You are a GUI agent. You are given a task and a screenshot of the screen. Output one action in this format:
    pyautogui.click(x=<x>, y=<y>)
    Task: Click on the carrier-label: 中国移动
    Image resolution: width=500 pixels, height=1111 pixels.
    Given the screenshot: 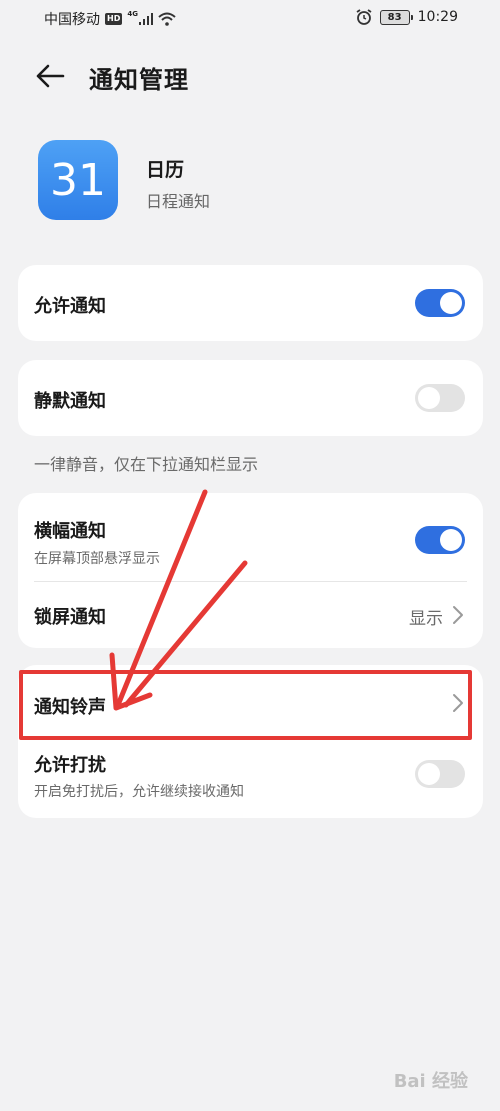 What is the action you would take?
    pyautogui.click(x=72, y=20)
    